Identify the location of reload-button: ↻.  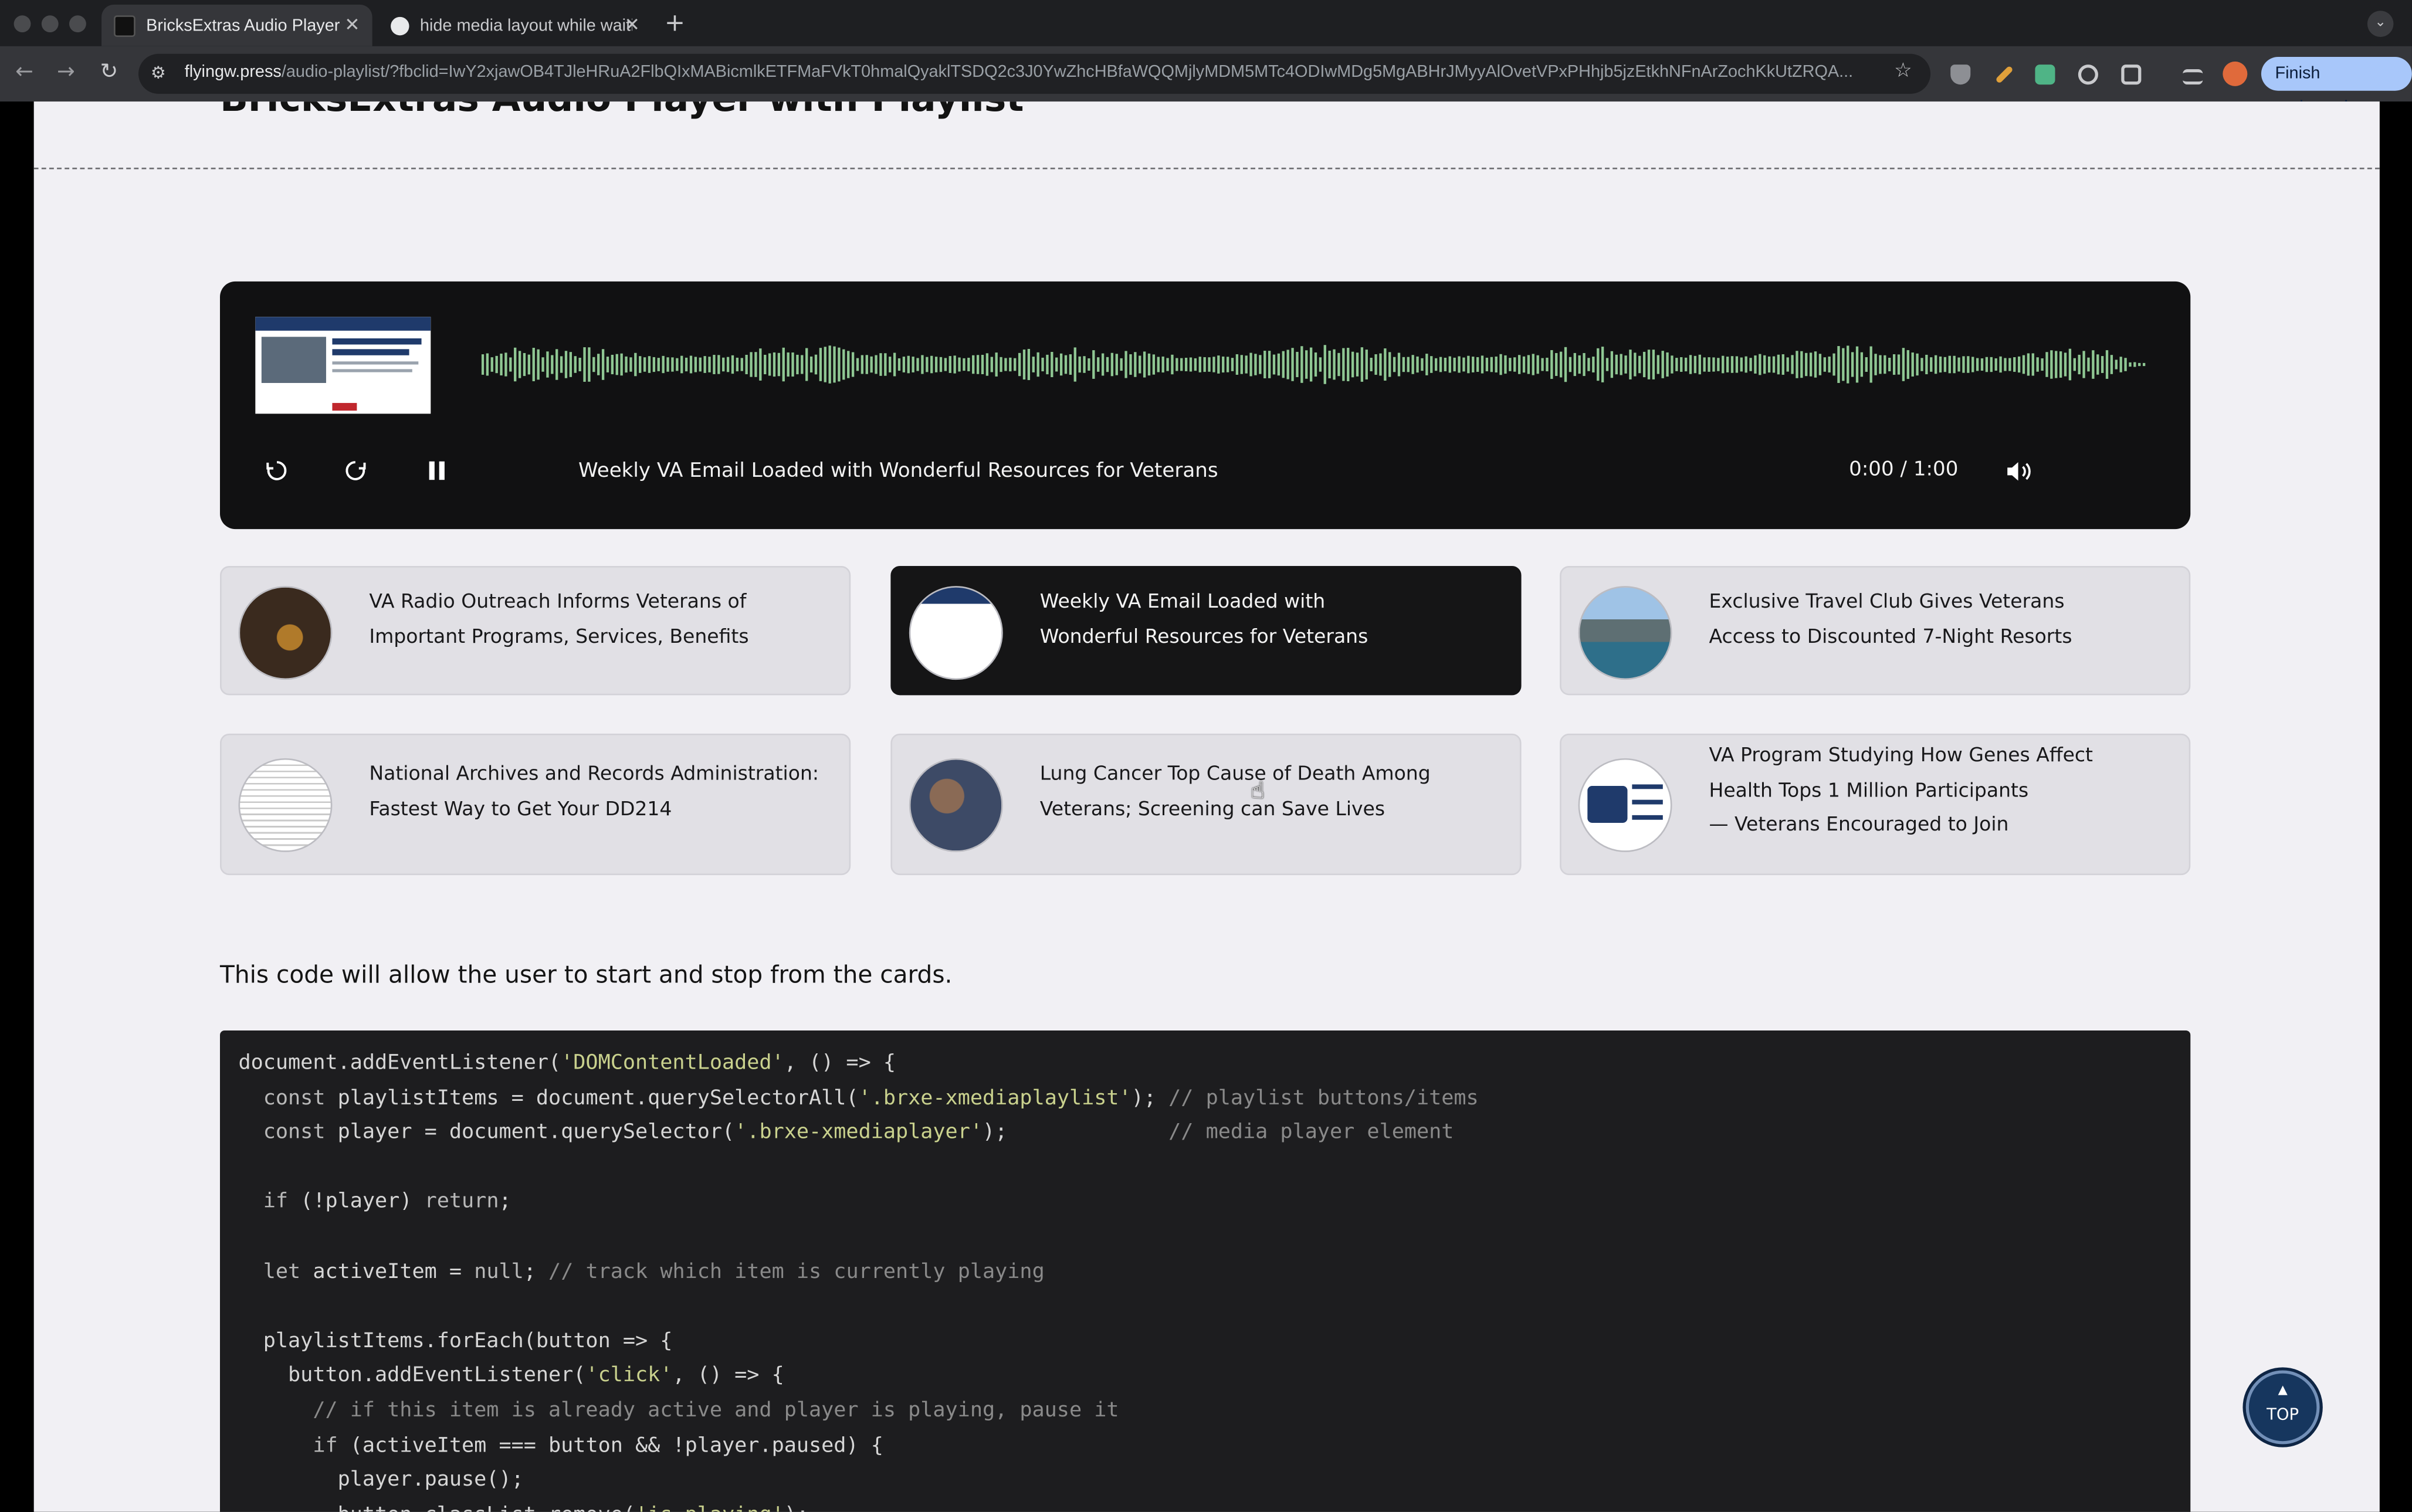
(109, 72).